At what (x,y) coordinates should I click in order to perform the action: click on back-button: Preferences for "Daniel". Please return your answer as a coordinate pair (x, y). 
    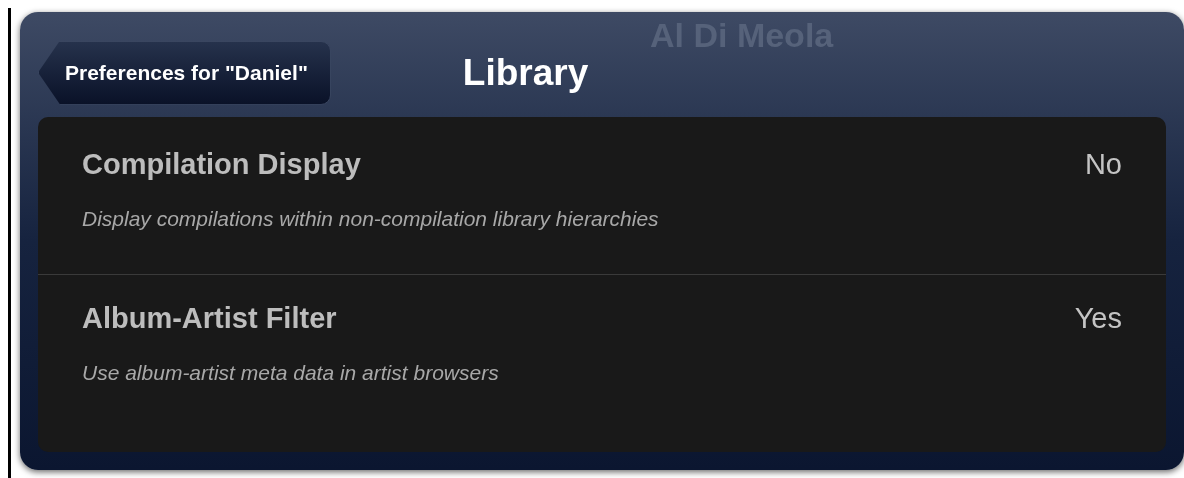
    Looking at the image, I should click on (184, 72).